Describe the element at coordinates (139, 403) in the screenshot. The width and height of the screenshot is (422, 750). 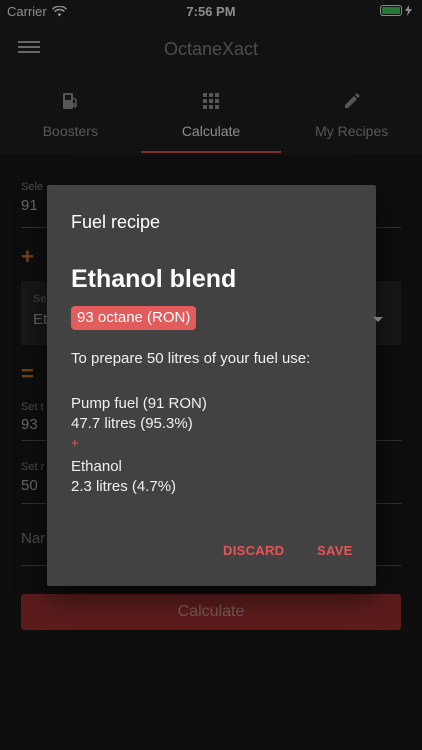
I see `ingredient-1-name: Pump fuel (91 RON)` at that location.